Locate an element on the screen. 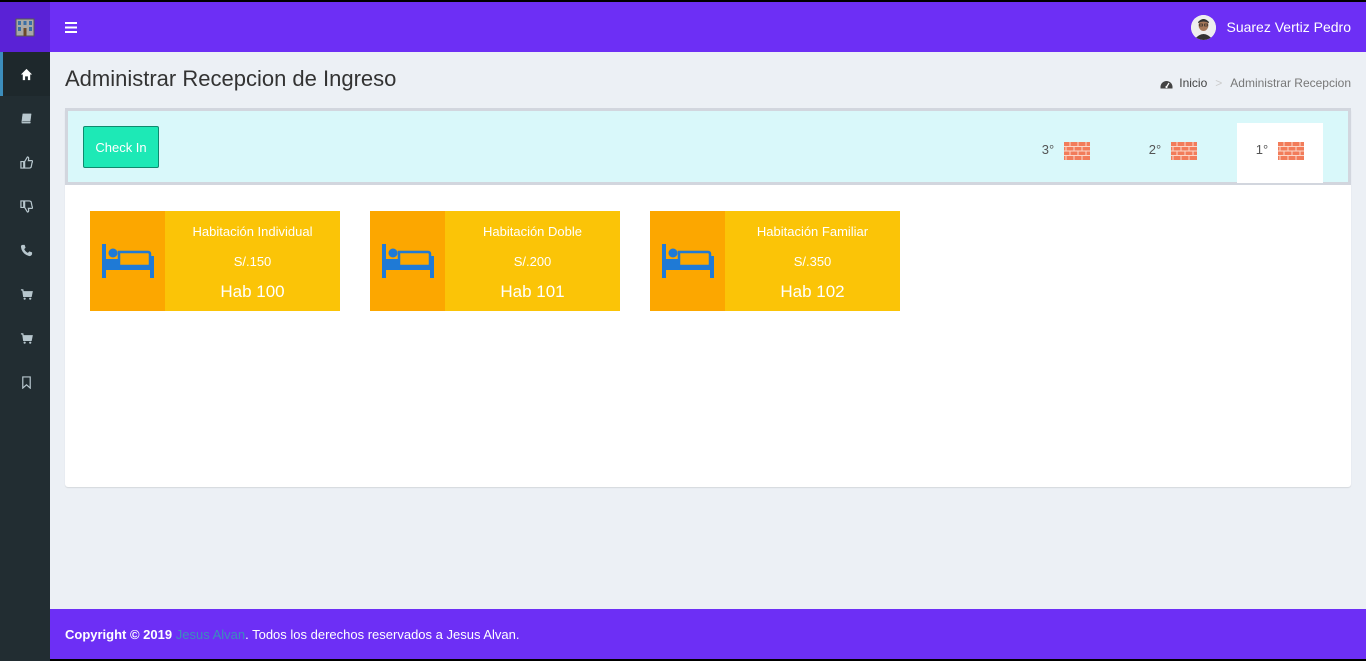 Image resolution: width=1366 pixels, height=661 pixels. floor-tab-2: 2° is located at coordinates (1173, 153).